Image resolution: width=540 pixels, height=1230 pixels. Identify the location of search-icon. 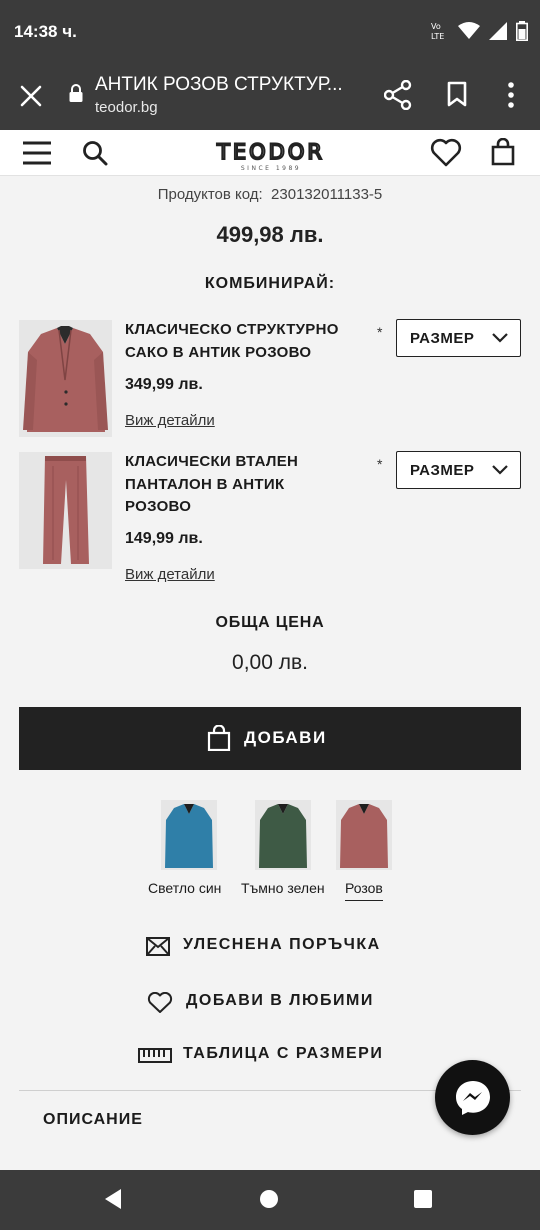
(95, 153).